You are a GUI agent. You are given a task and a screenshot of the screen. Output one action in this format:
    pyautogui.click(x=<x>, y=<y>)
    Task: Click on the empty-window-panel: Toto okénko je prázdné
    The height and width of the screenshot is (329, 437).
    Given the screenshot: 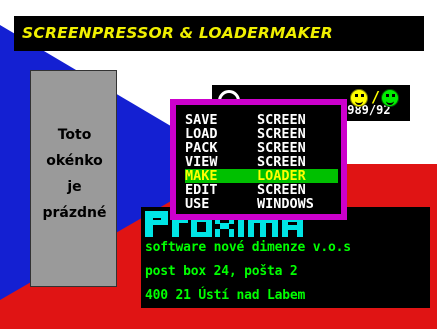 What is the action you would take?
    pyautogui.click(x=73, y=178)
    